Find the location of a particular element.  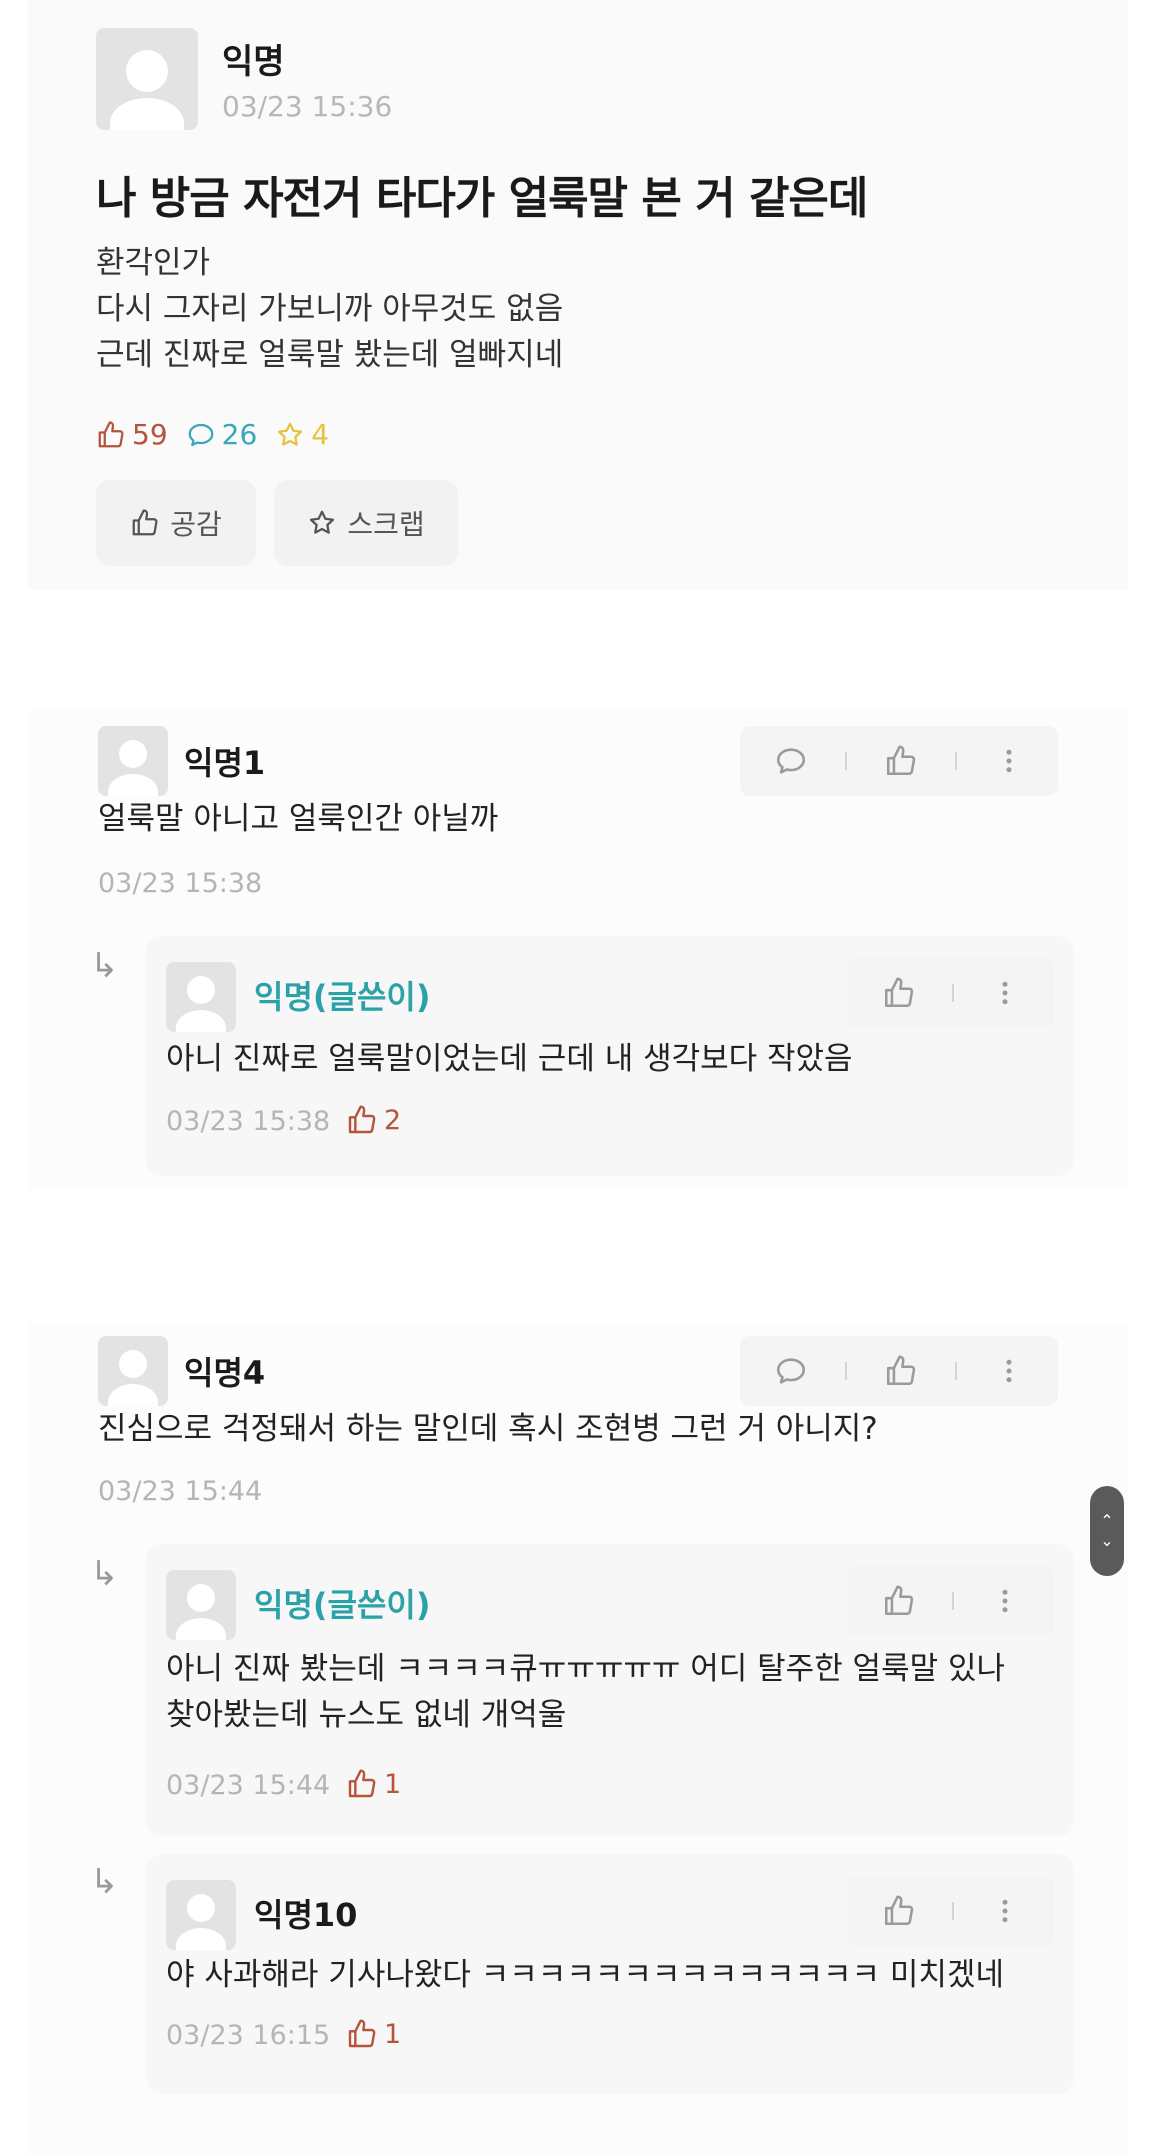

like-count: 59 is located at coordinates (132, 434).